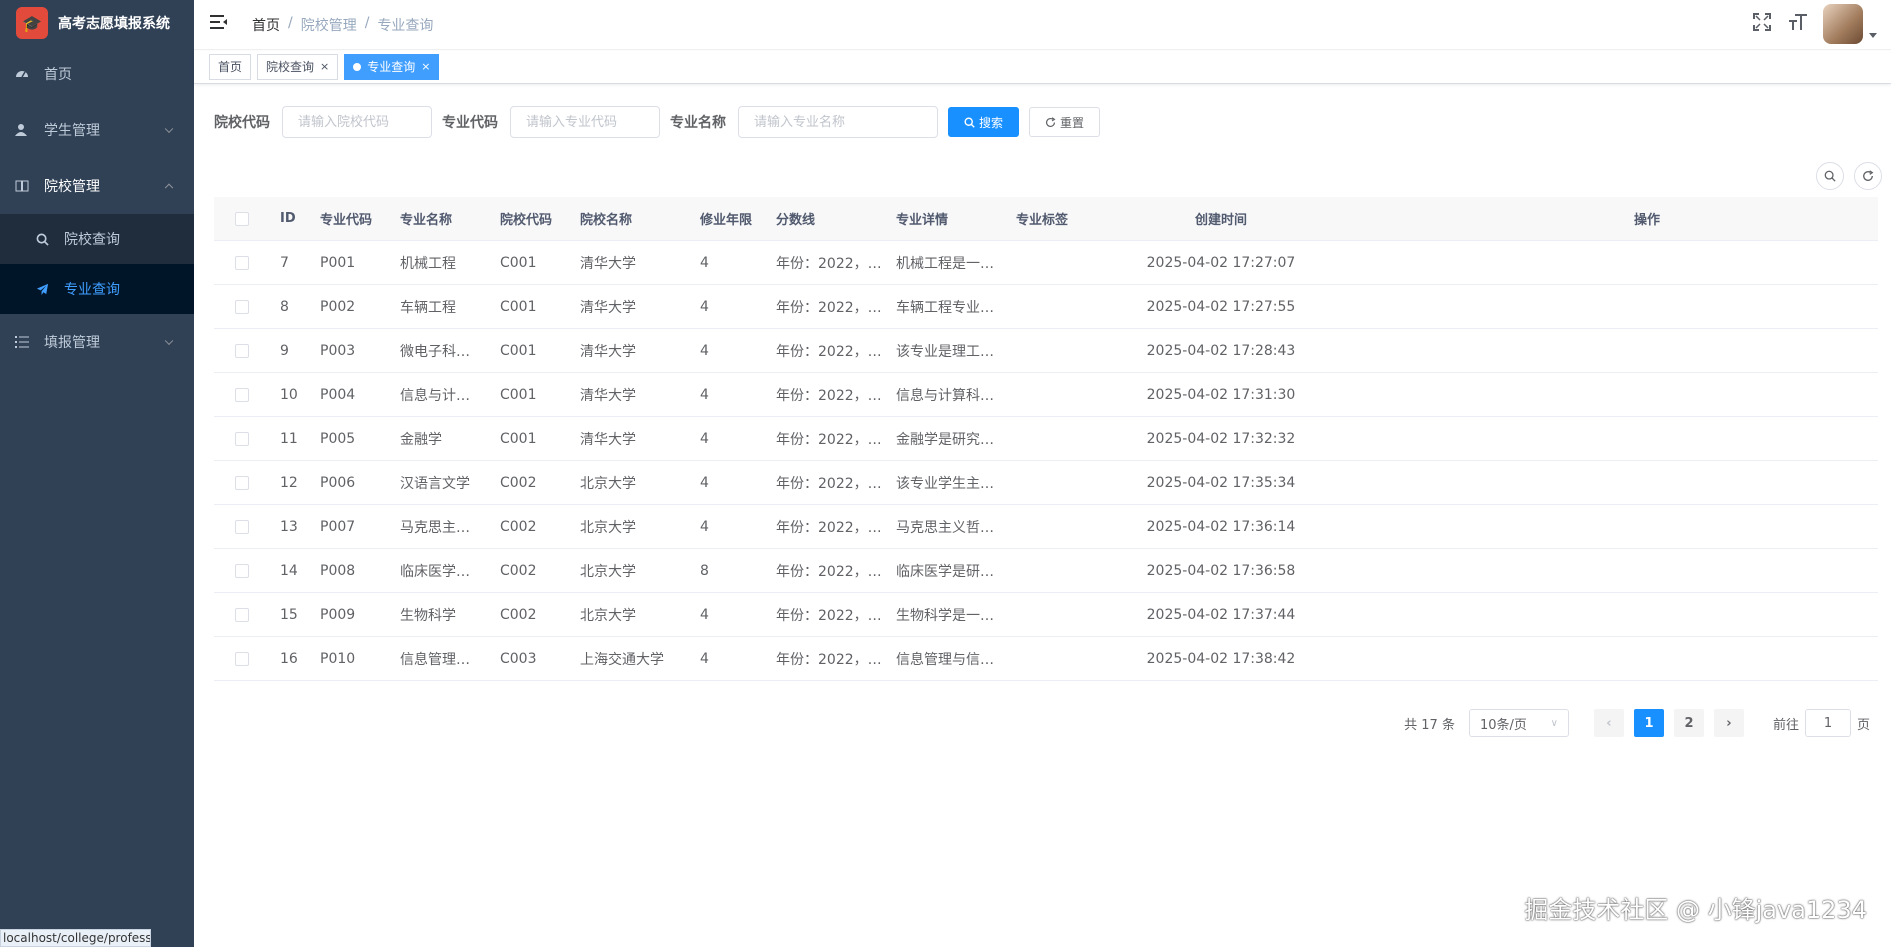 Image resolution: width=1891 pixels, height=947 pixels. I want to click on cell-id: 7, so click(284, 262).